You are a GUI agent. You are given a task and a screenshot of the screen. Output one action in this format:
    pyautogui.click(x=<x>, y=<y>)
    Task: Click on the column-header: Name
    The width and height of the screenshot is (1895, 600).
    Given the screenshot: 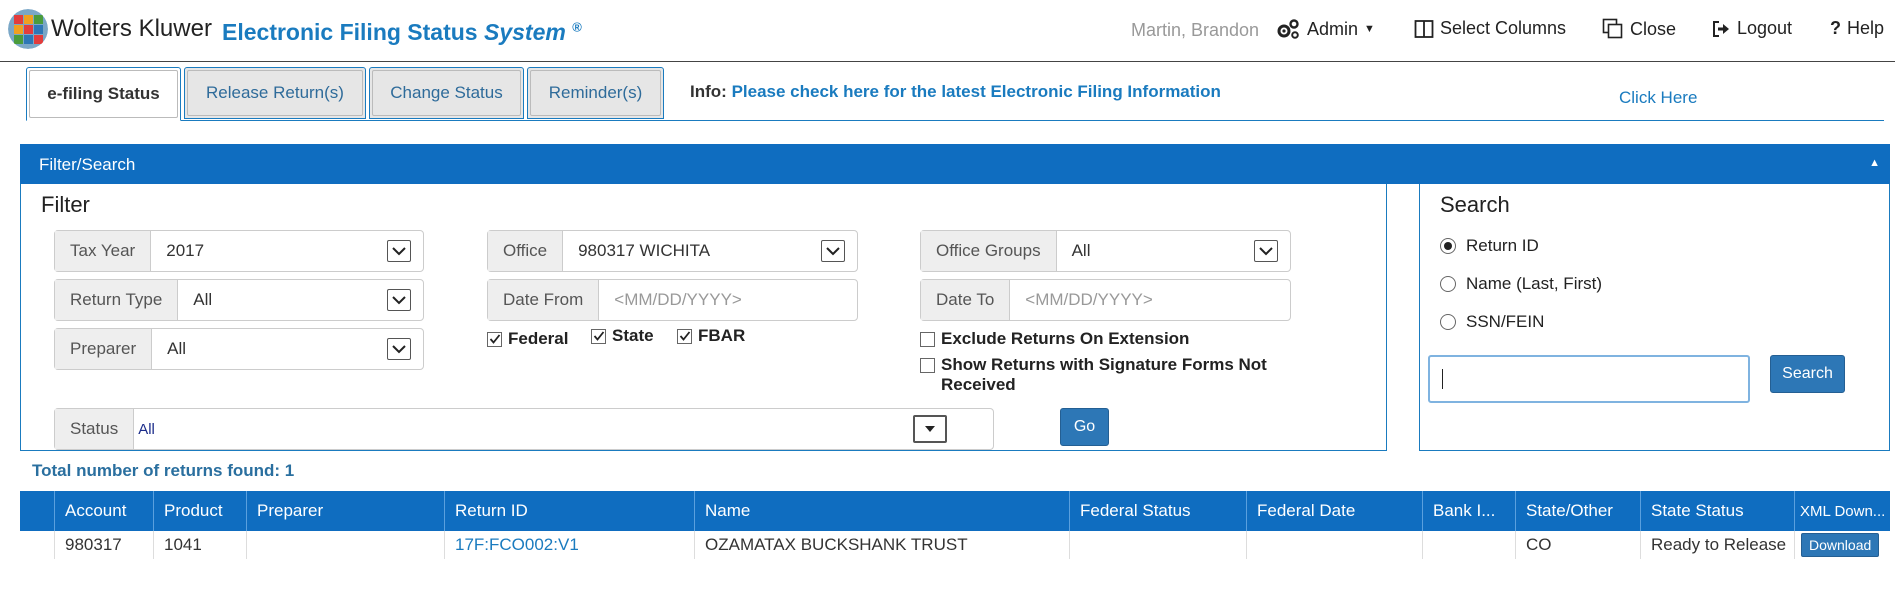 What is the action you would take?
    pyautogui.click(x=881, y=511)
    